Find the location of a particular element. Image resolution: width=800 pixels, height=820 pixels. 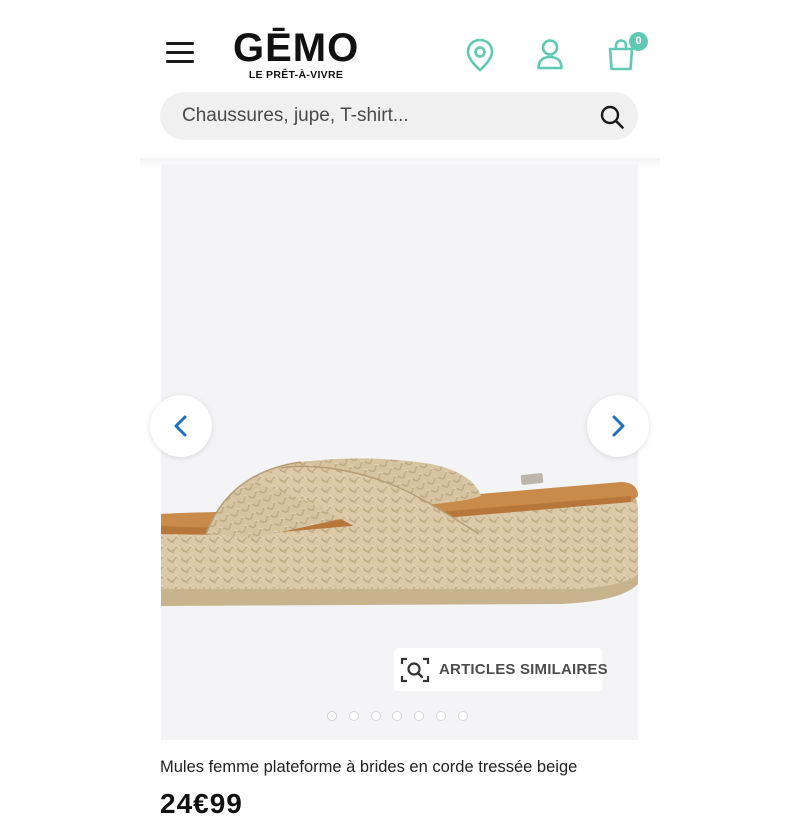

search-bar is located at coordinates (399, 116).